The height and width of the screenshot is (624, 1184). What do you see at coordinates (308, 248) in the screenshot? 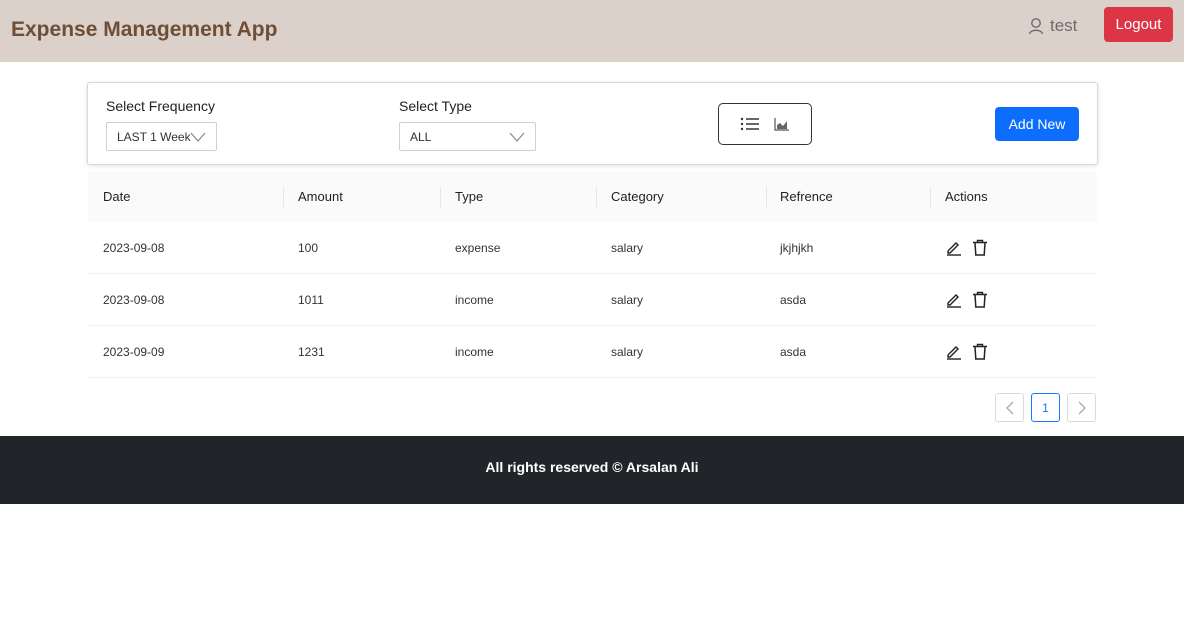
I see `cell-amount: 100` at bounding box center [308, 248].